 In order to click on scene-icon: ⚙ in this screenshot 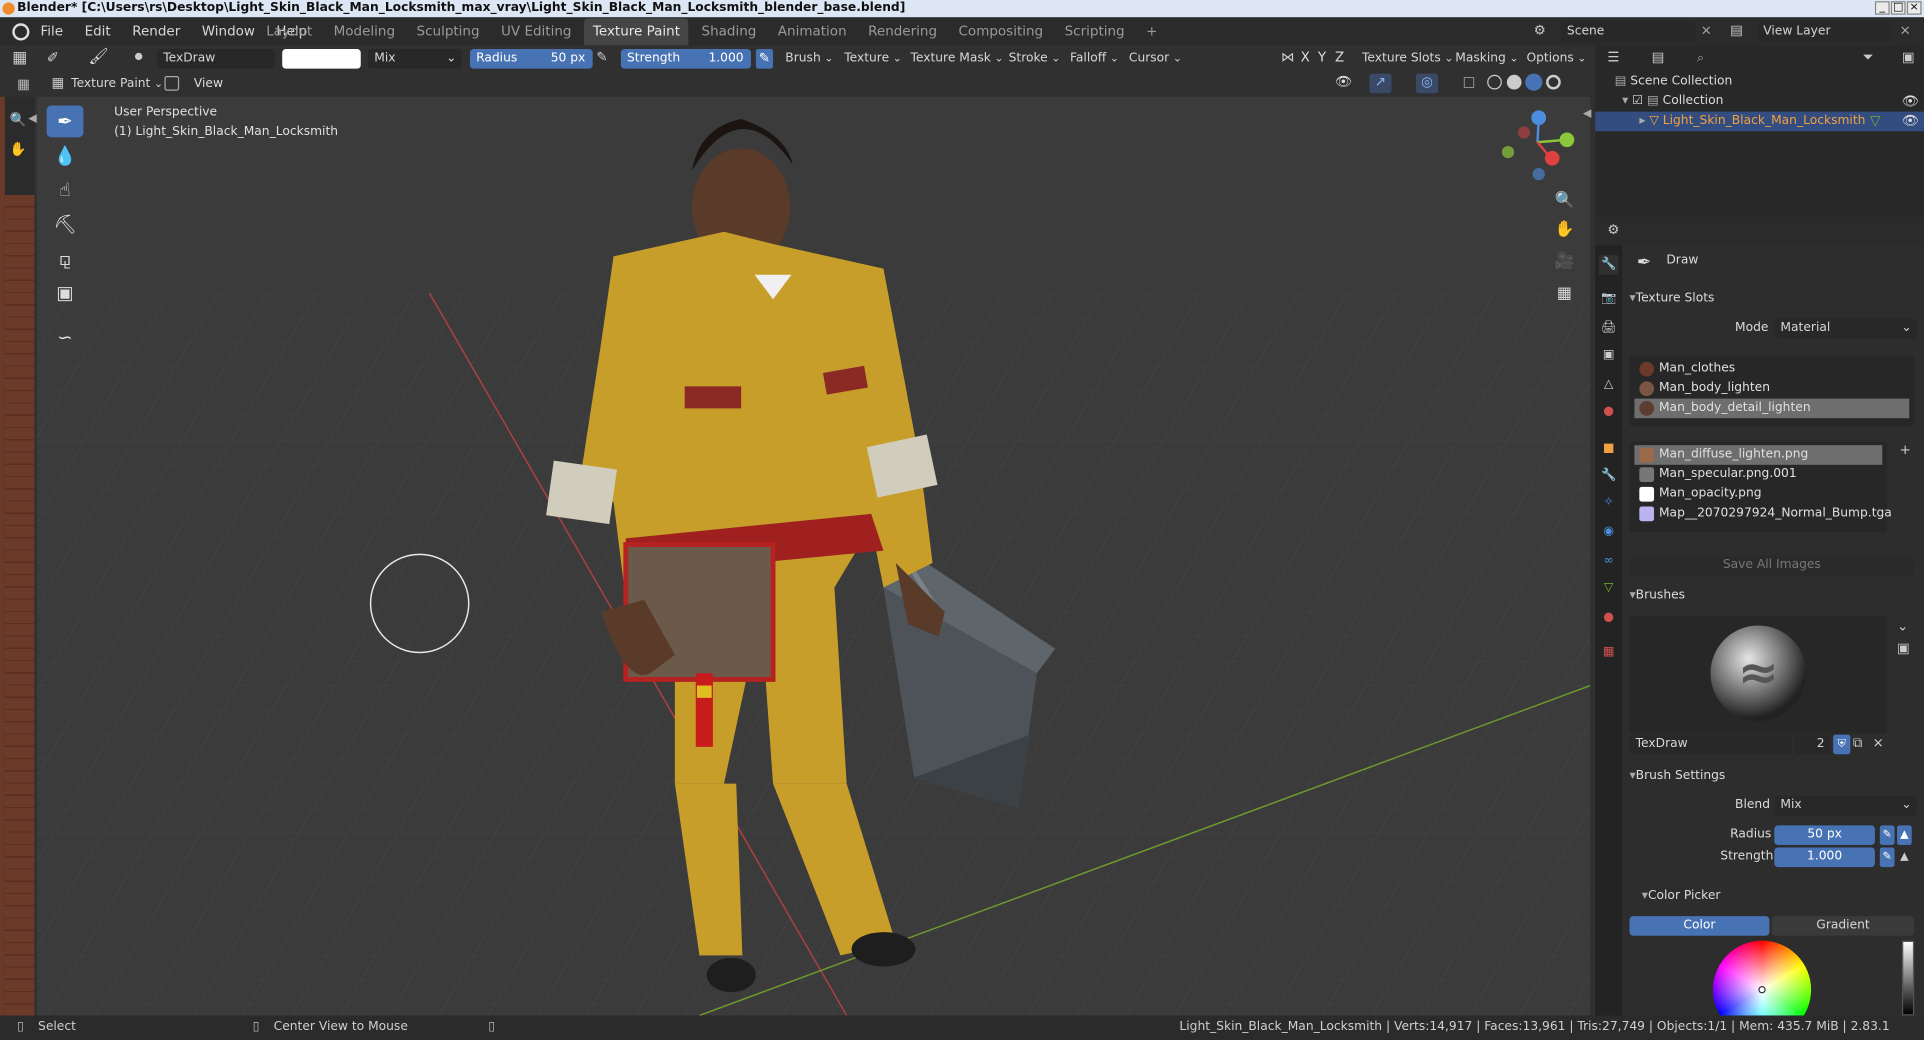, I will do `click(1542, 32)`.